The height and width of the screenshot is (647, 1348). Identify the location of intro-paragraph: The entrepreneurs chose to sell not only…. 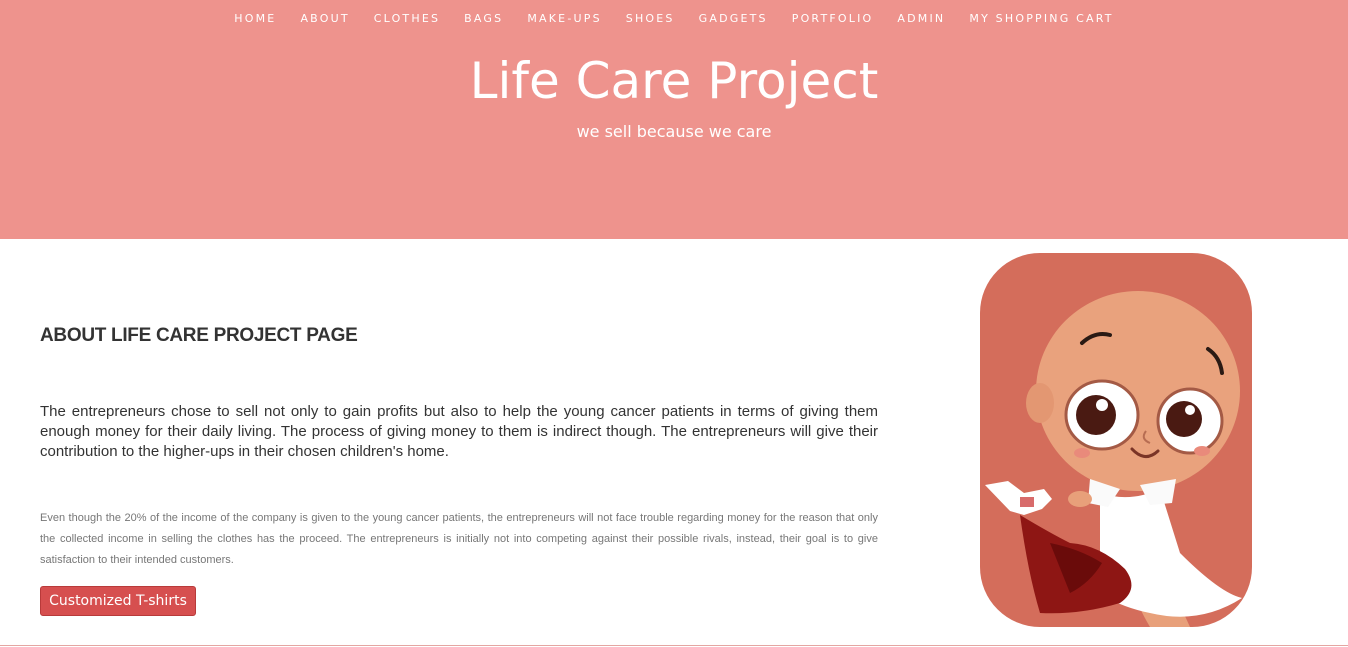
(459, 431).